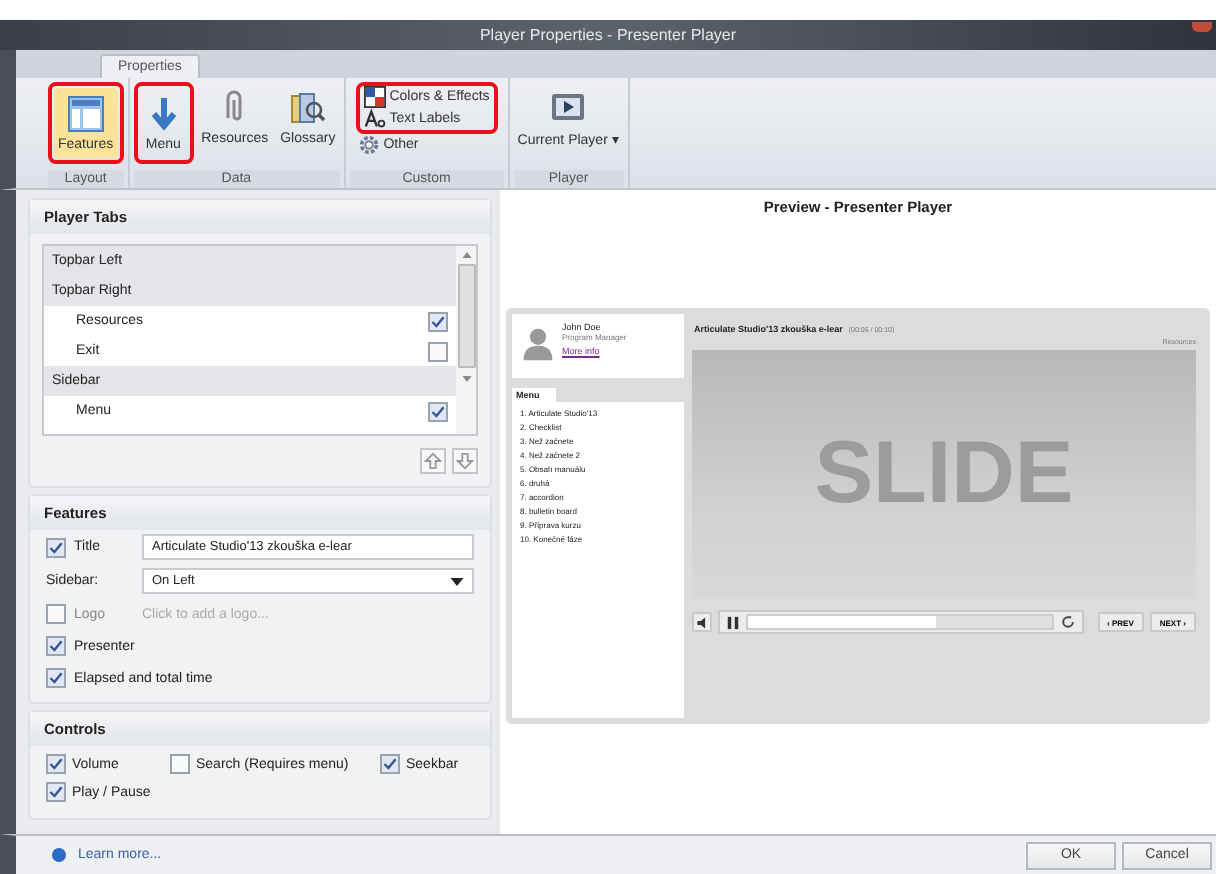  I want to click on move-down-button, so click(465, 461).